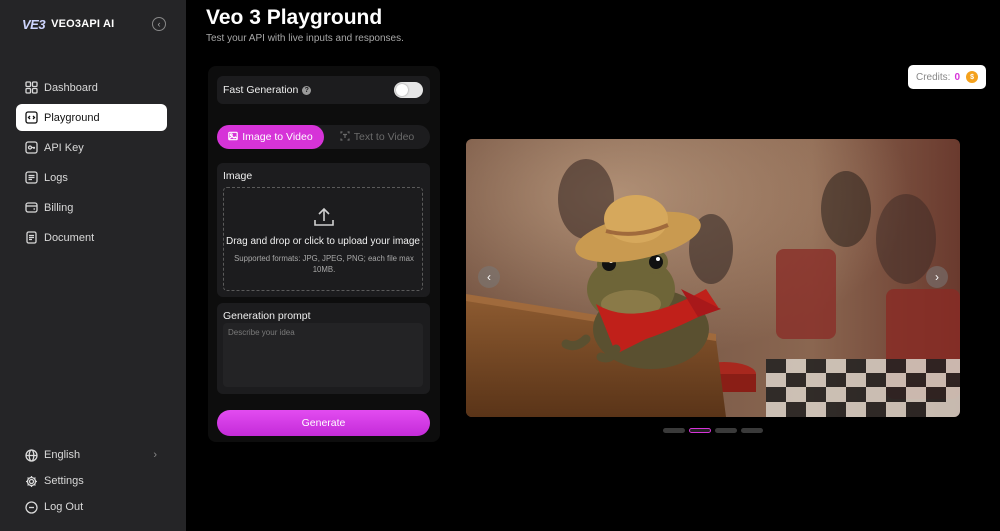  Describe the element at coordinates (31, 88) in the screenshot. I see `grid-icon` at that location.